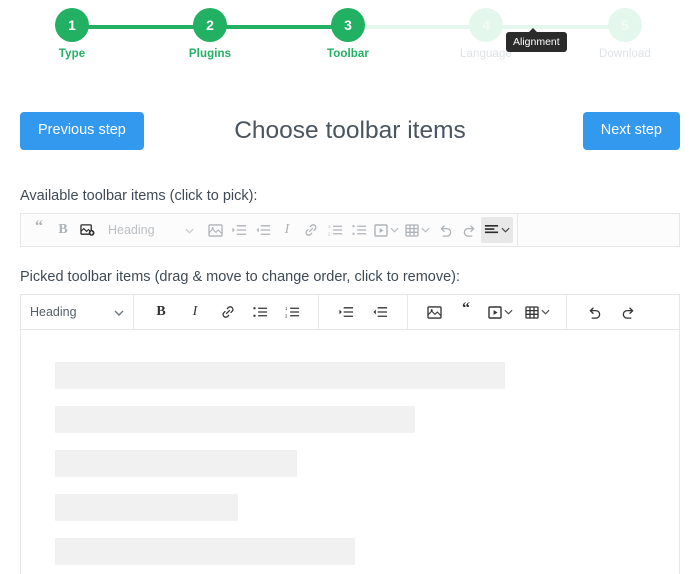 Image resolution: width=700 pixels, height=574 pixels. I want to click on stepper-item-toolbar: 3 Toolbar, so click(348, 34).